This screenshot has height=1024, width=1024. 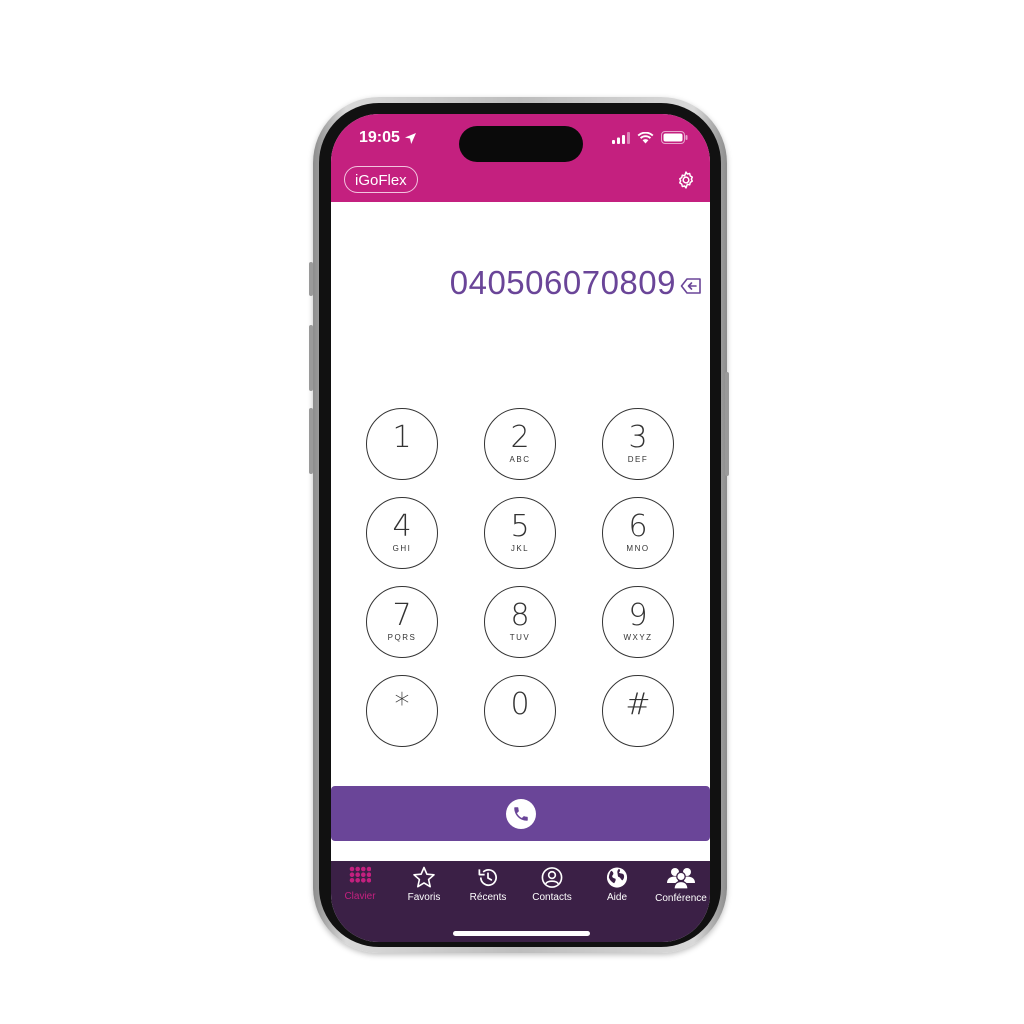 What do you see at coordinates (681, 879) in the screenshot?
I see `group-icon` at bounding box center [681, 879].